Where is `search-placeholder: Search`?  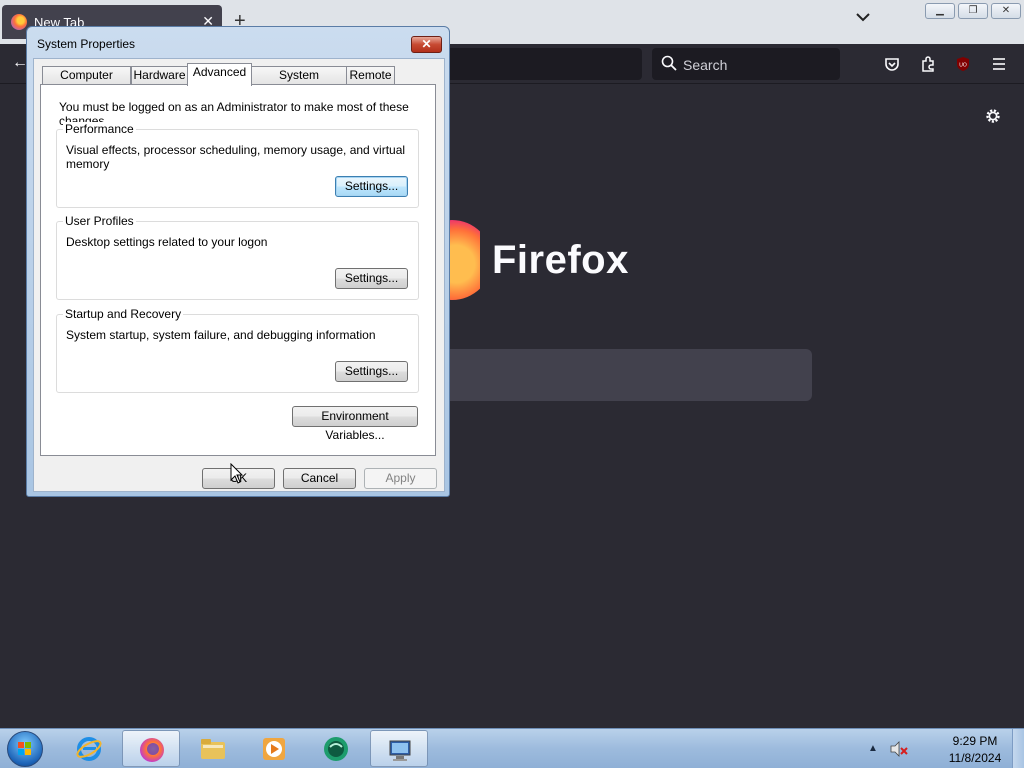 search-placeholder: Search is located at coordinates (705, 65).